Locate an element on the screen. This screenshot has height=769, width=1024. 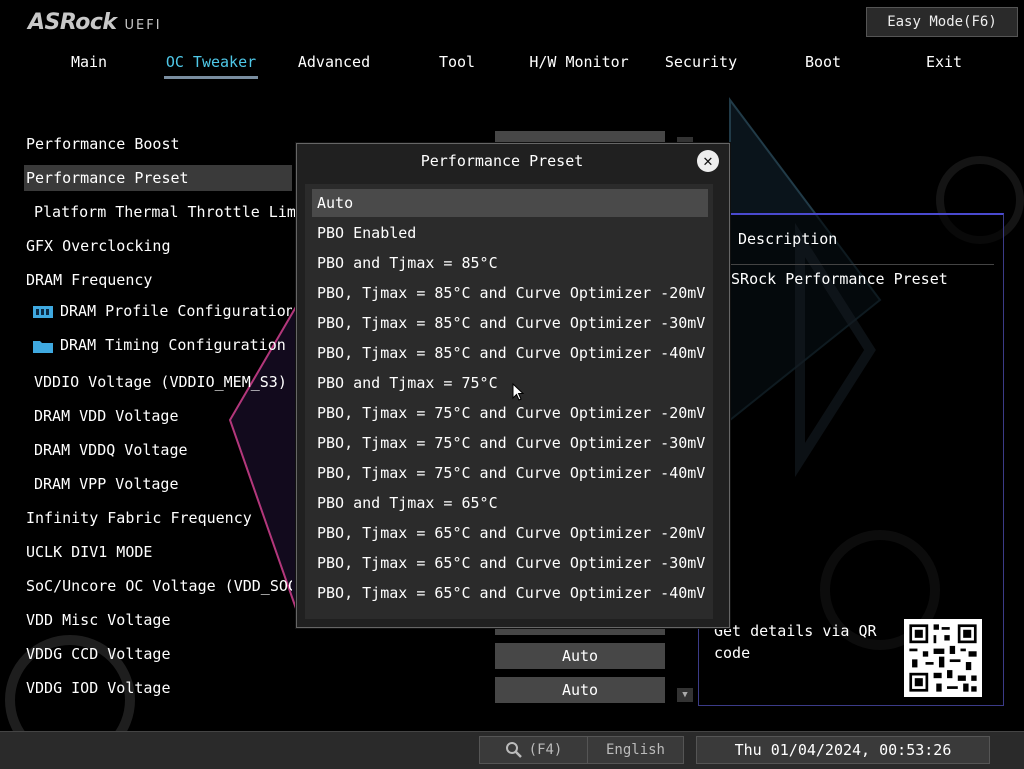
option-pbo-tjmax-85: PBO and Tjmax = 85°C is located at coordinates (510, 263).